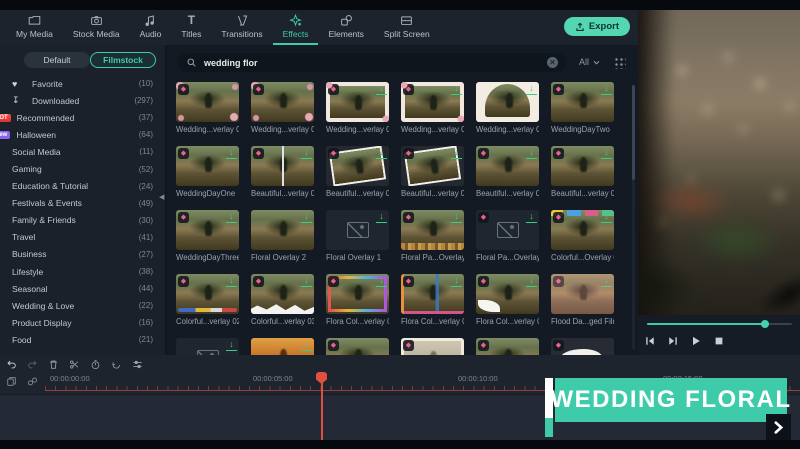 The width and height of the screenshot is (800, 449). I want to click on filter-dropdown: All, so click(589, 62).